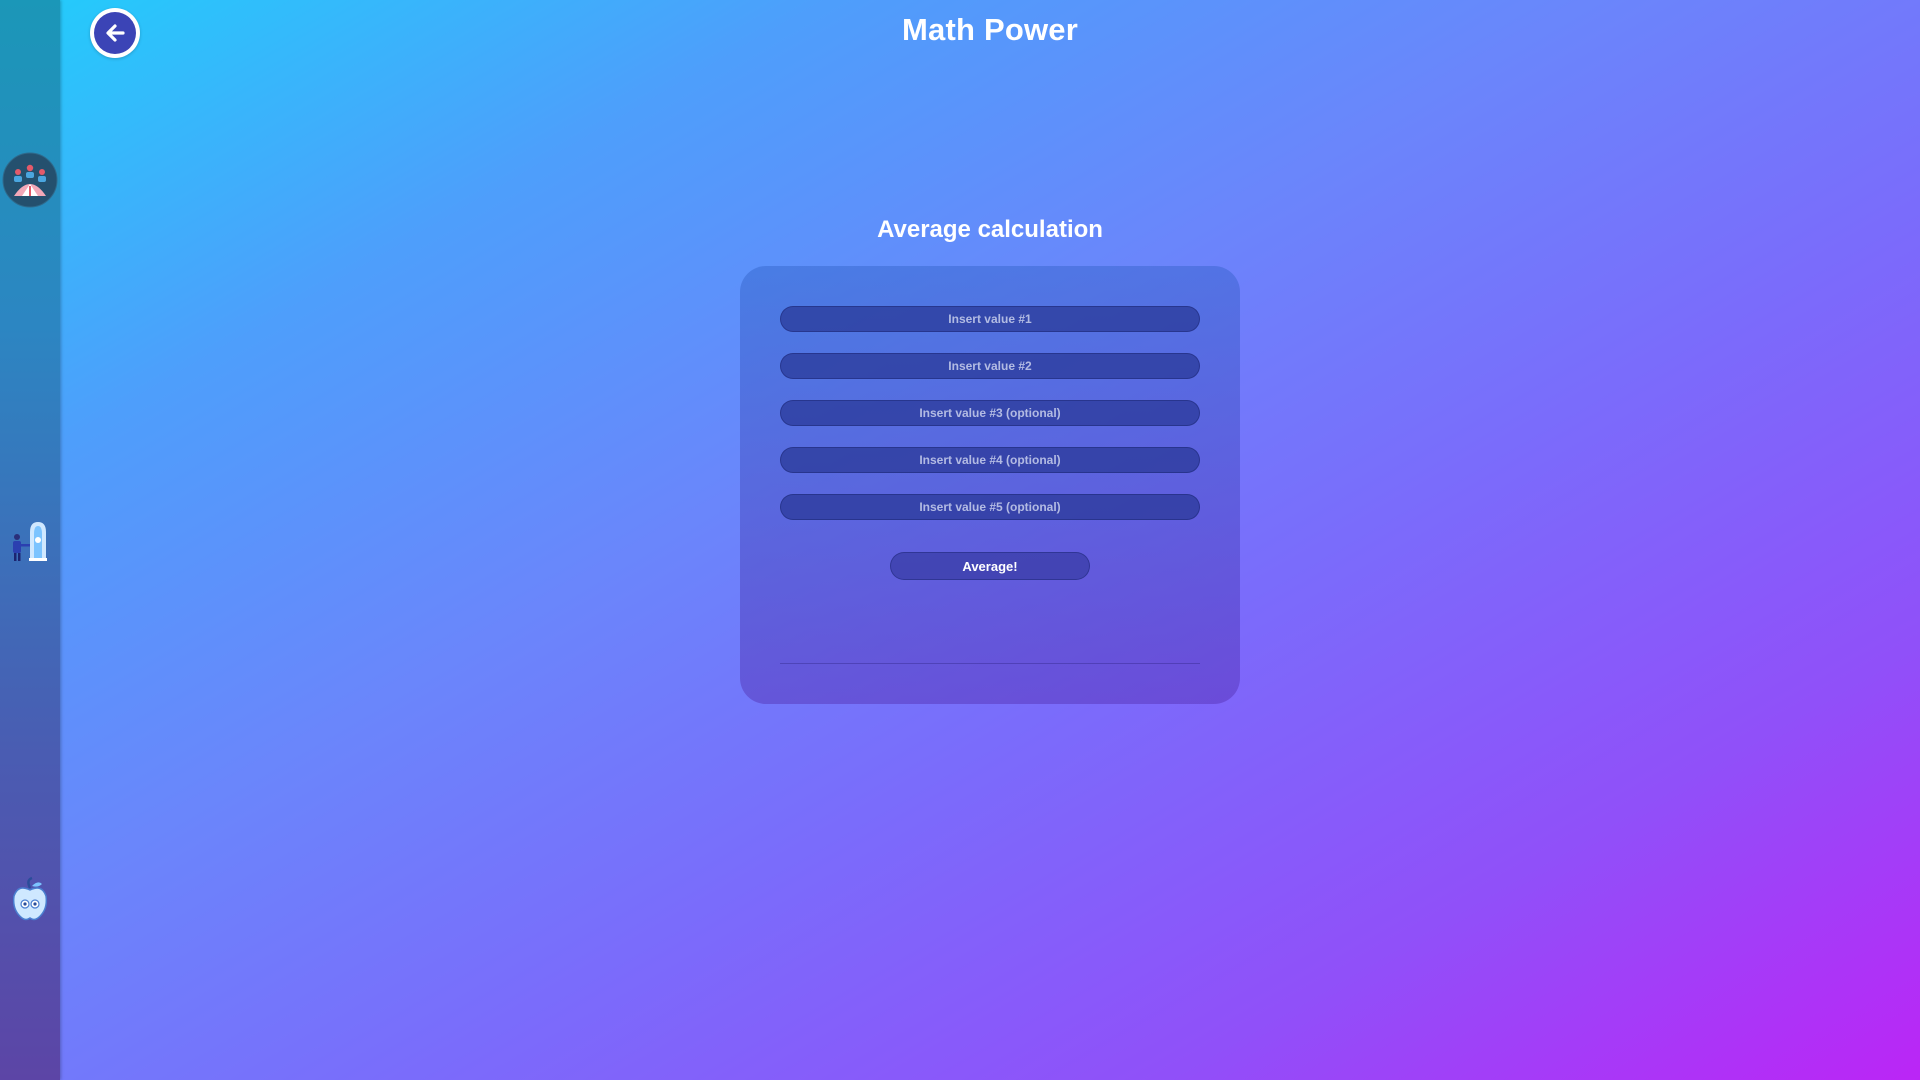  I want to click on apple-icon, so click(30, 898).